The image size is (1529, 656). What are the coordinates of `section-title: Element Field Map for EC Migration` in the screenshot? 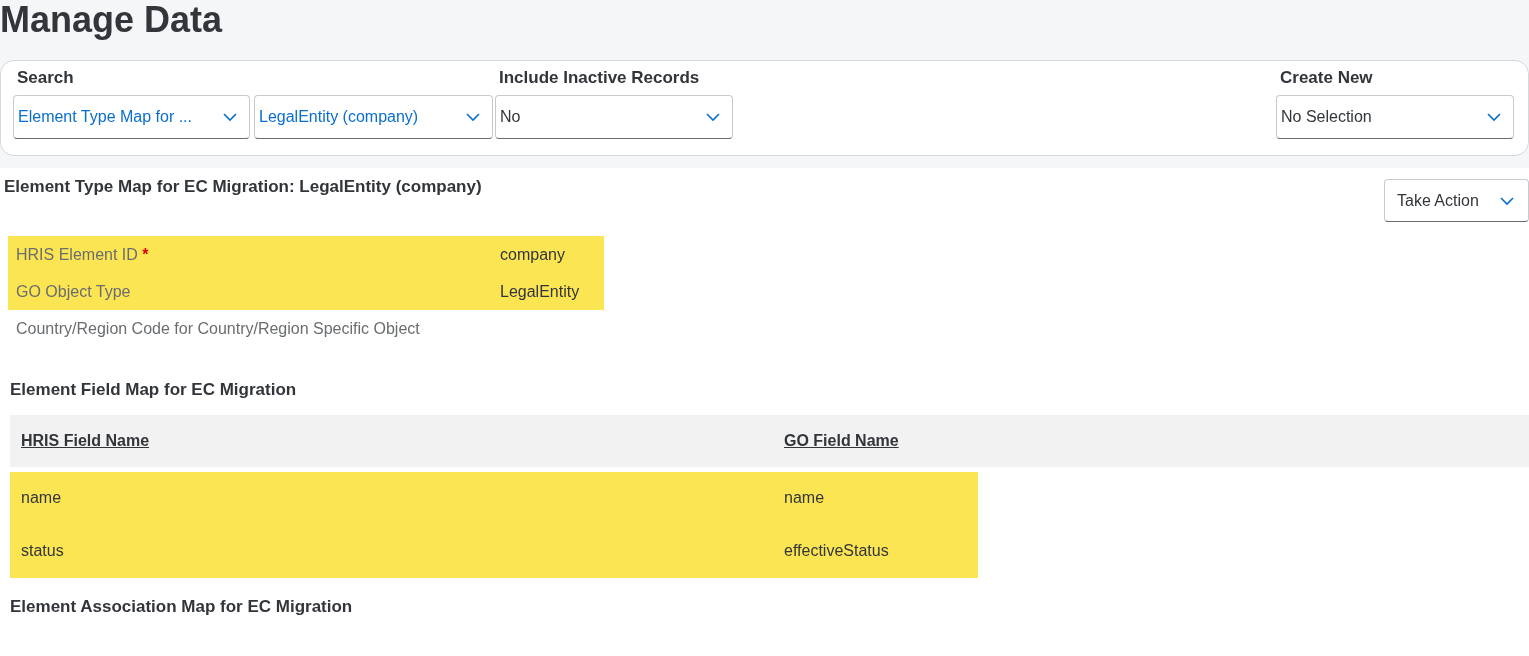 It's located at (154, 390).